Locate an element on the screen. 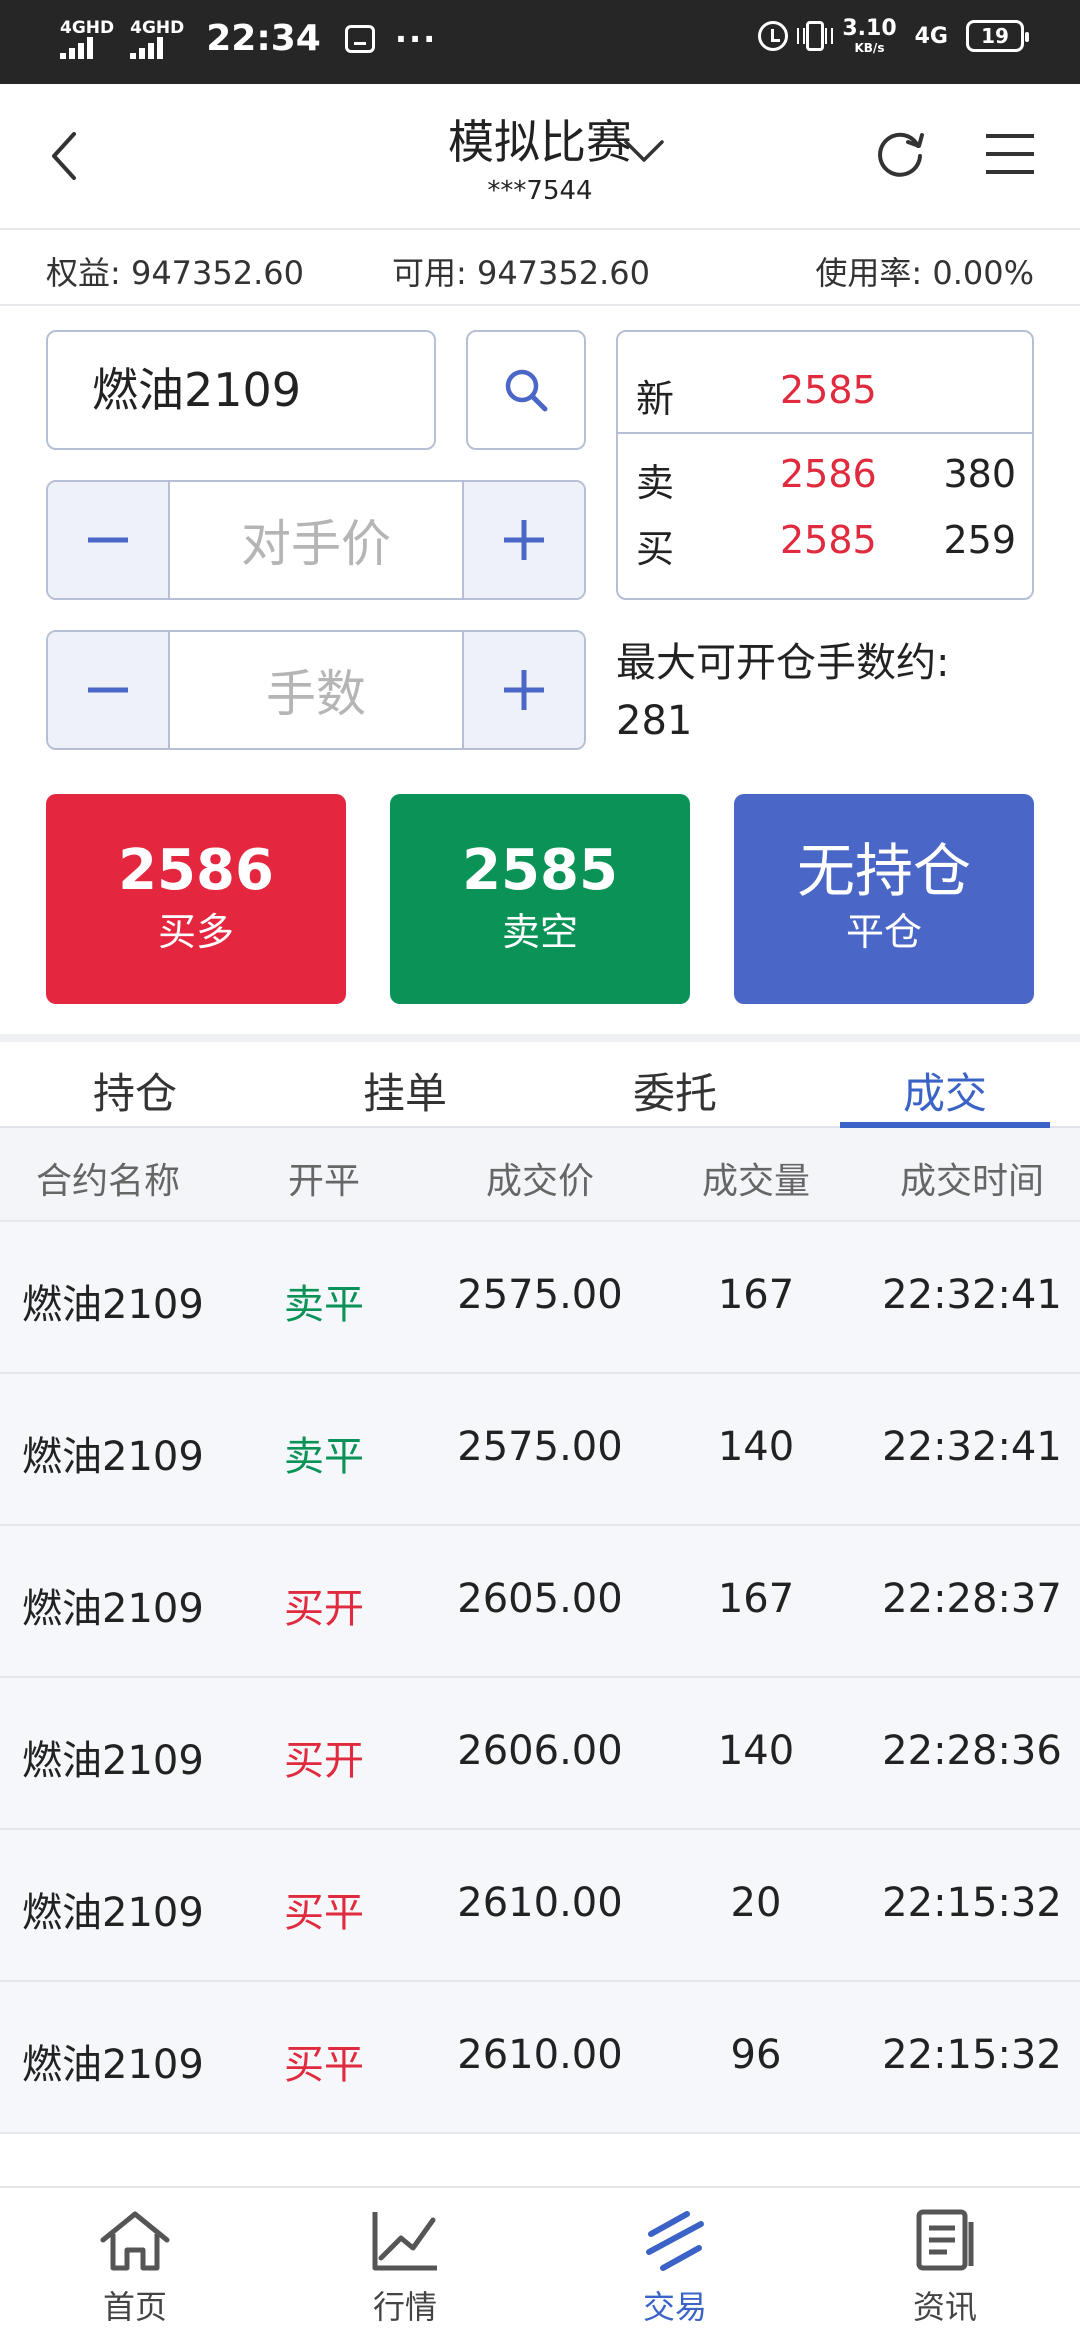 This screenshot has height=2340, width=1080. qty-minus-button is located at coordinates (108, 690).